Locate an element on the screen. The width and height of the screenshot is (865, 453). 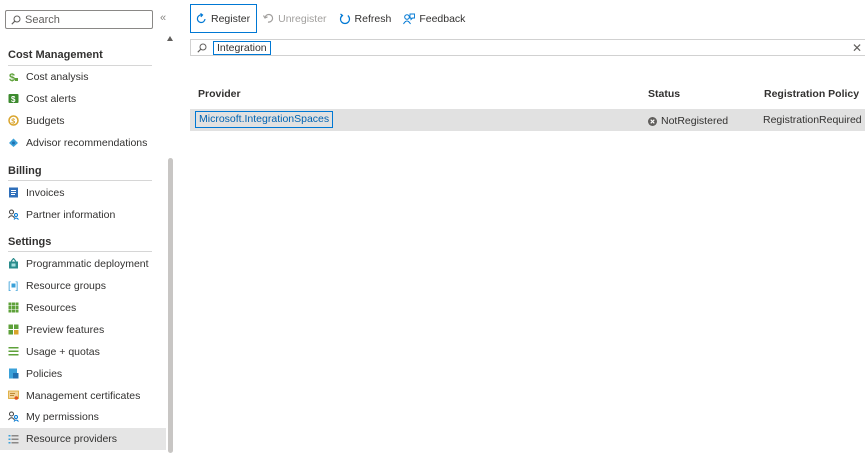
resources-icon is located at coordinates (13, 307).